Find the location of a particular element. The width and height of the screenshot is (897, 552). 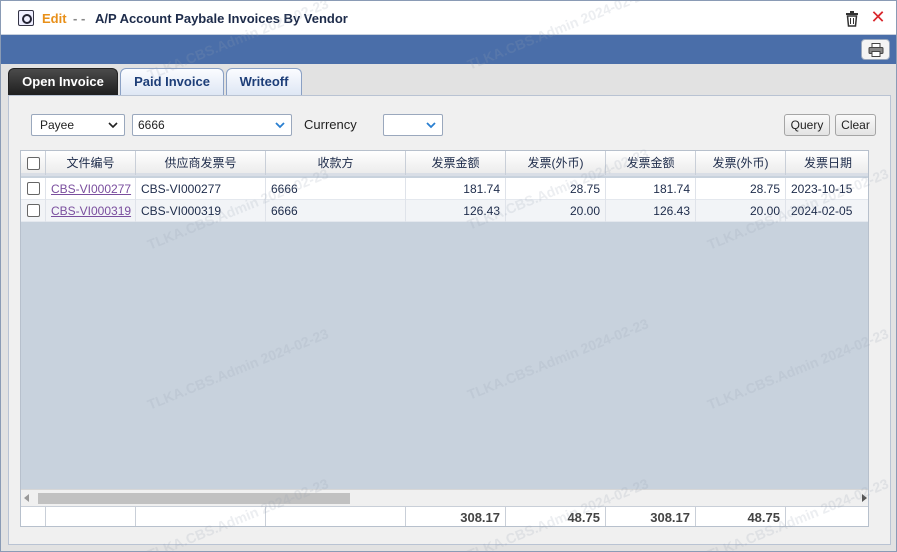

select-all-cell is located at coordinates (33, 163).